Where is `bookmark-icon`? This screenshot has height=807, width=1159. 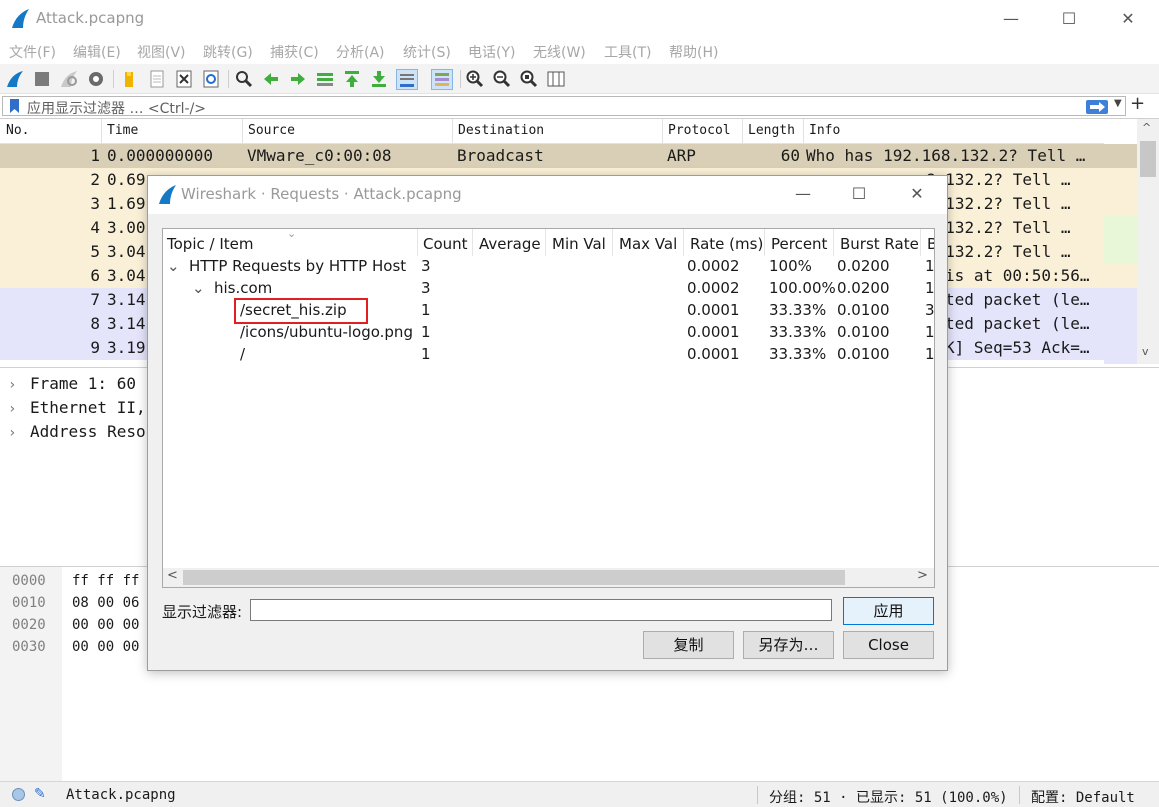
bookmark-icon is located at coordinates (14, 106).